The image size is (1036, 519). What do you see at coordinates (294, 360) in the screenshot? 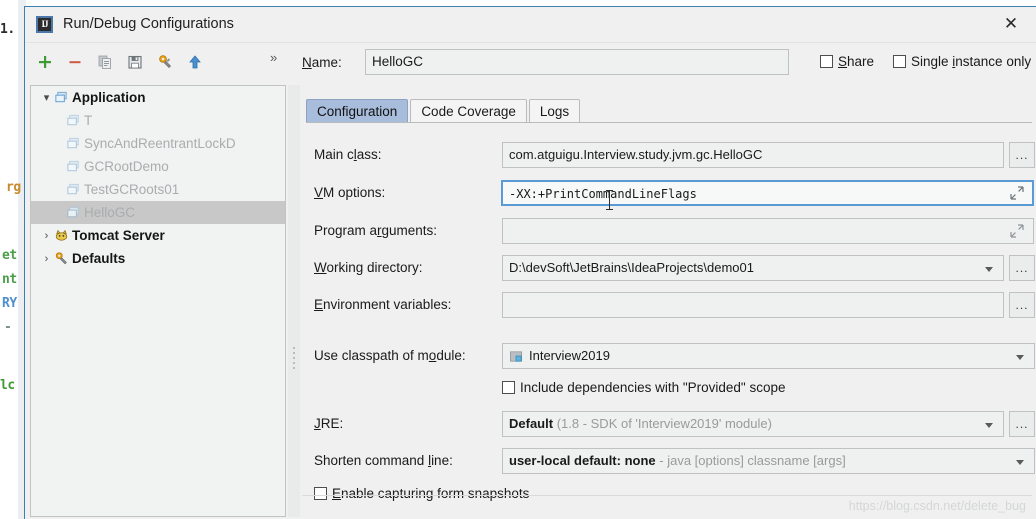
I see `splitter-grip` at bounding box center [294, 360].